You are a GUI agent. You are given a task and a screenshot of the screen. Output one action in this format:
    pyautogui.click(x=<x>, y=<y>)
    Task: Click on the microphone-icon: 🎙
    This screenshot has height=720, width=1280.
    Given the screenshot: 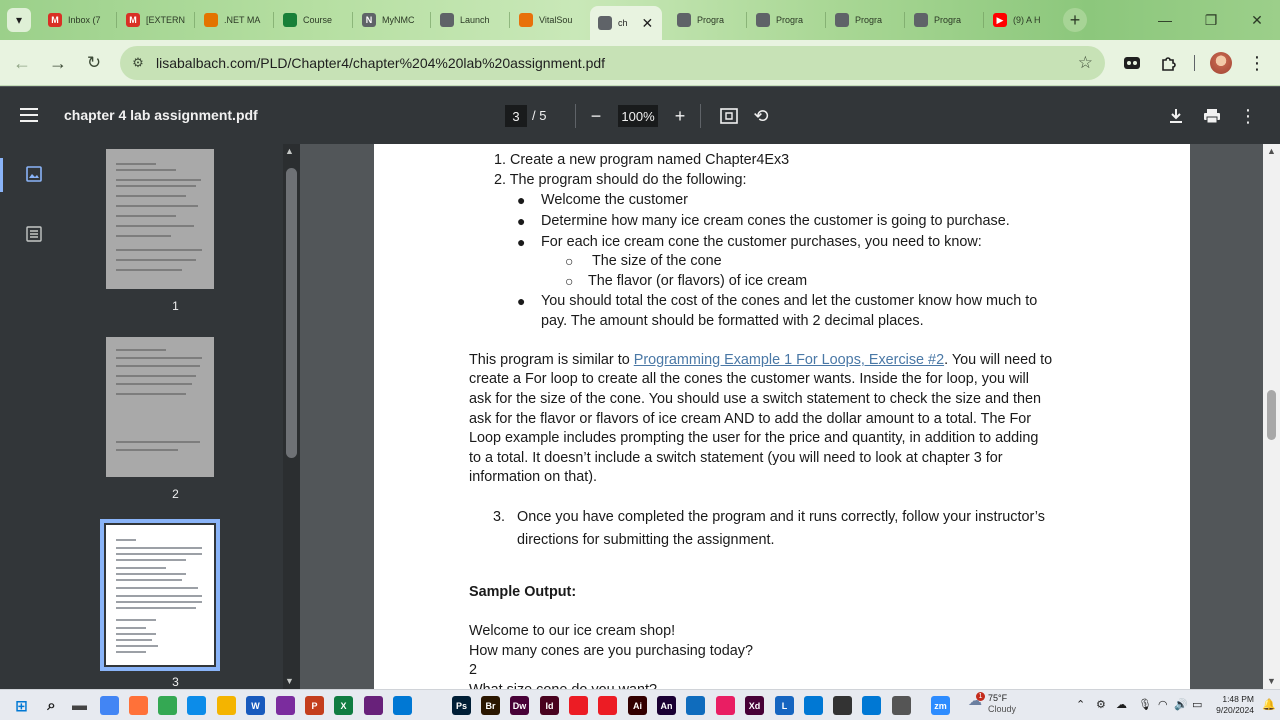 What is the action you would take?
    pyautogui.click(x=1145, y=704)
    